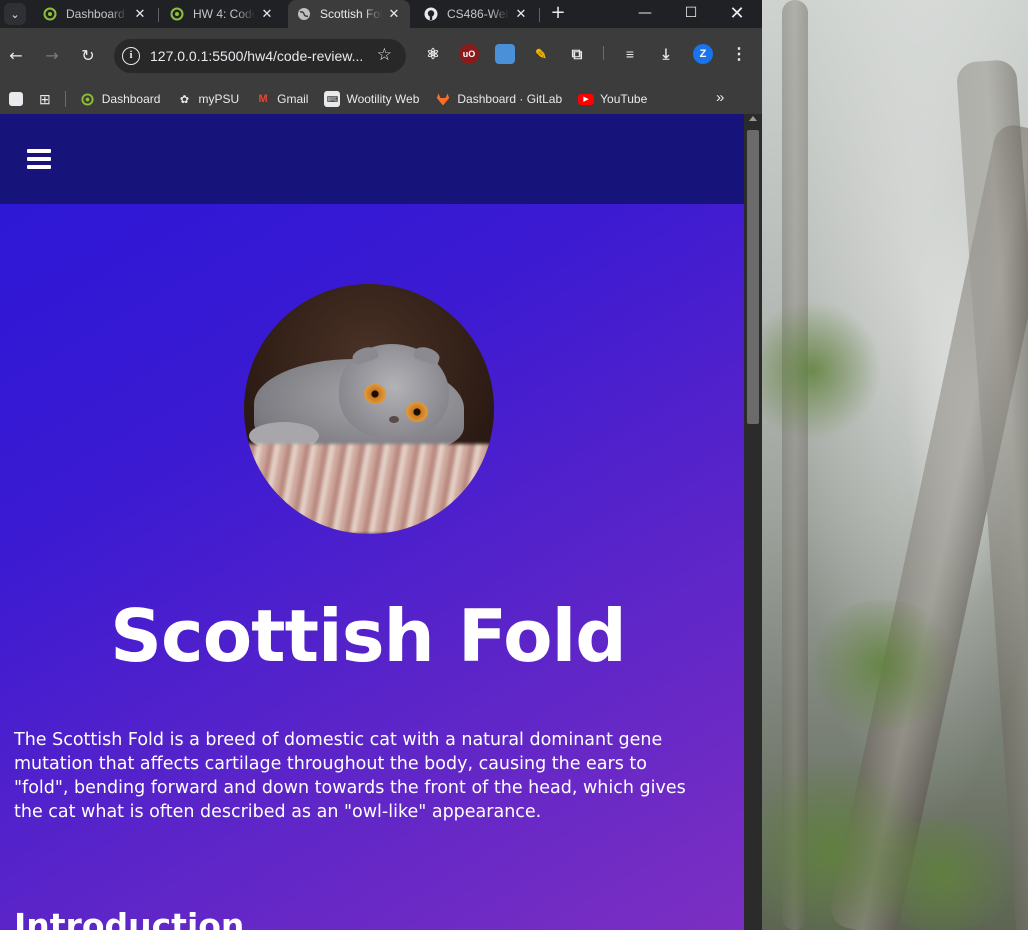 The image size is (1028, 930). I want to click on scroll-up-arrow-icon, so click(753, 118).